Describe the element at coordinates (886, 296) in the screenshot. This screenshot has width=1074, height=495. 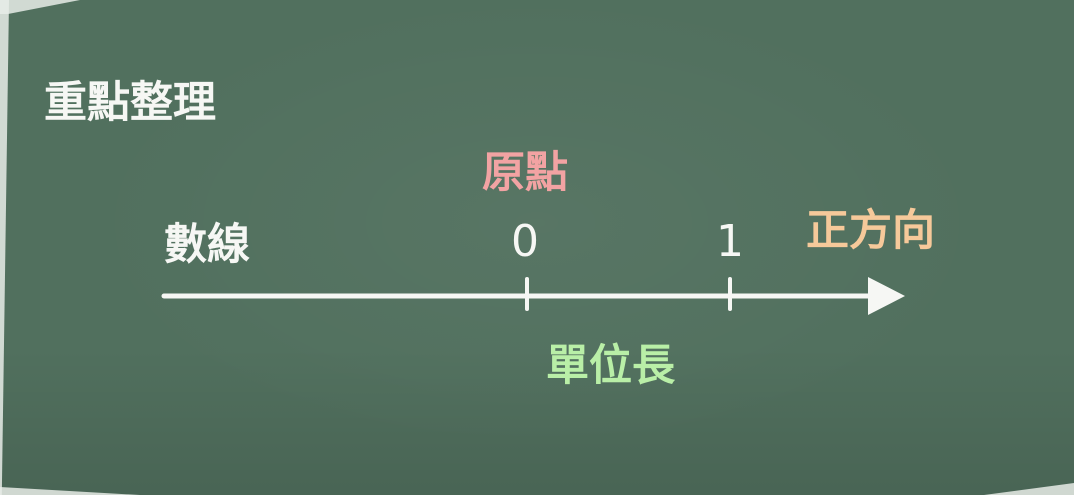
I see `arrow-head-icon` at that location.